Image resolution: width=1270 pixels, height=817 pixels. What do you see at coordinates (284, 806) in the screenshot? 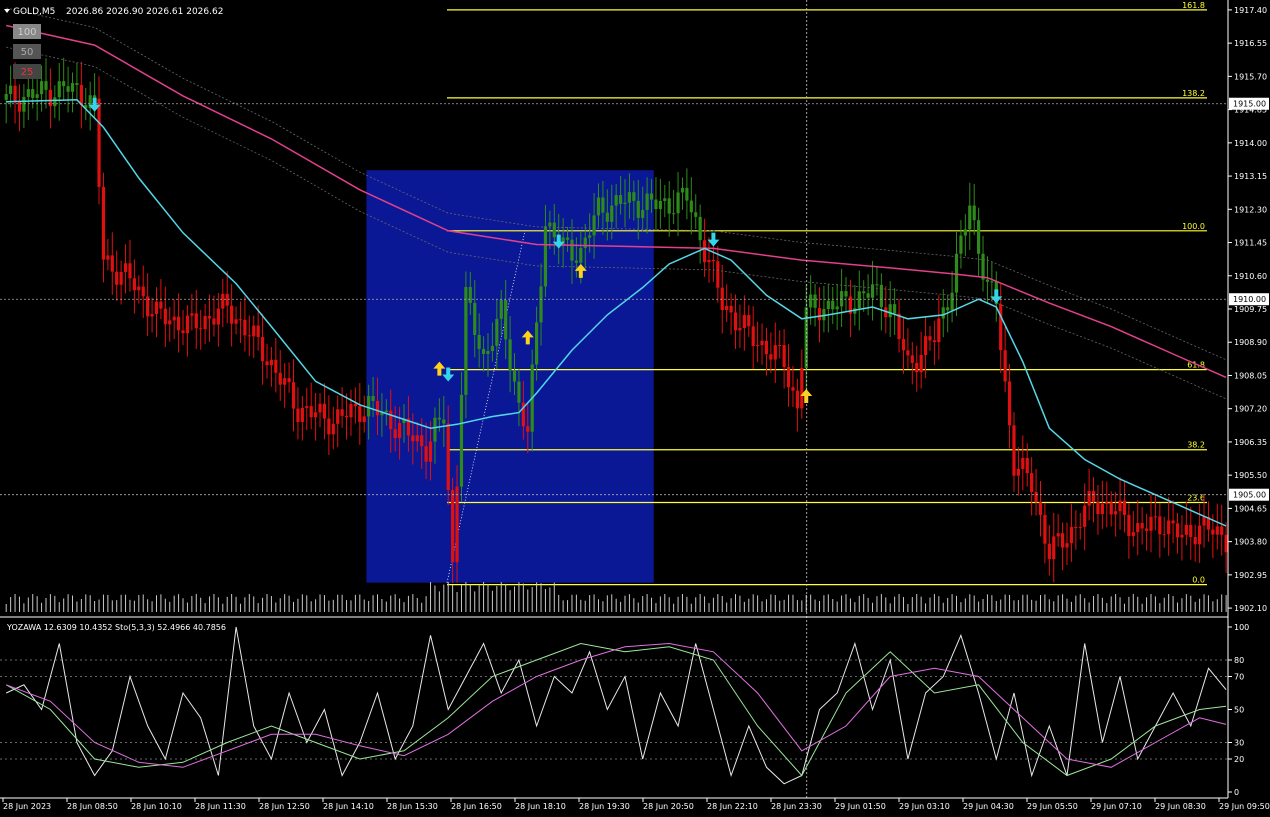
I see `time-tick-label: 28 Jun 12:50` at bounding box center [284, 806].